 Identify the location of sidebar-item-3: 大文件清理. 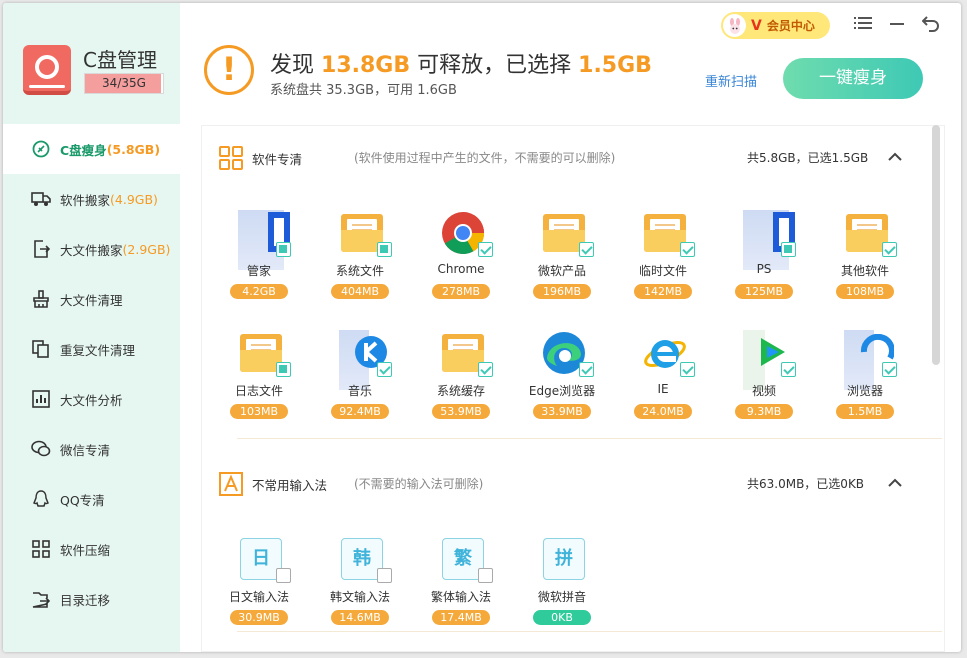
(91, 299).